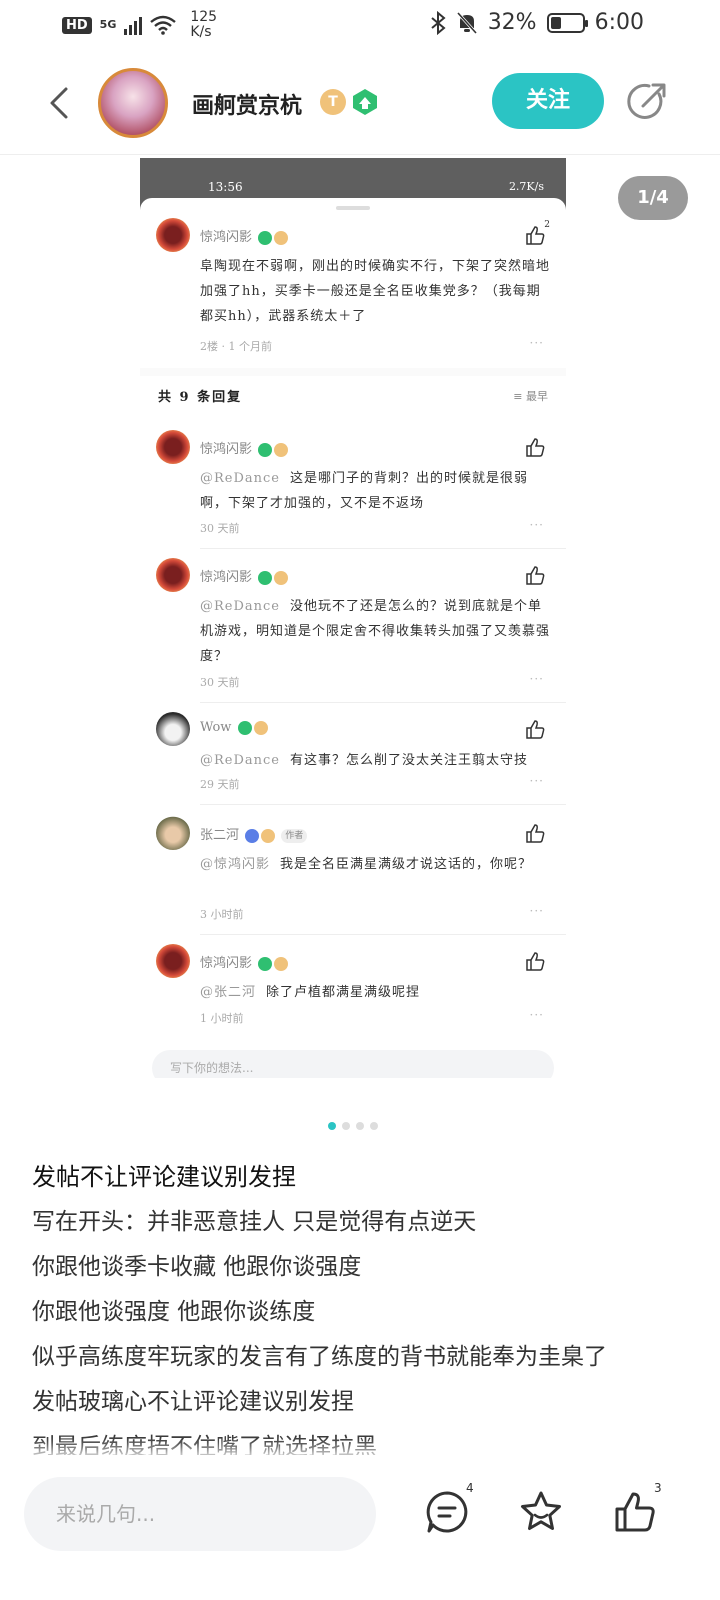  What do you see at coordinates (220, 784) in the screenshot?
I see `comment-meta: 29 天前` at bounding box center [220, 784].